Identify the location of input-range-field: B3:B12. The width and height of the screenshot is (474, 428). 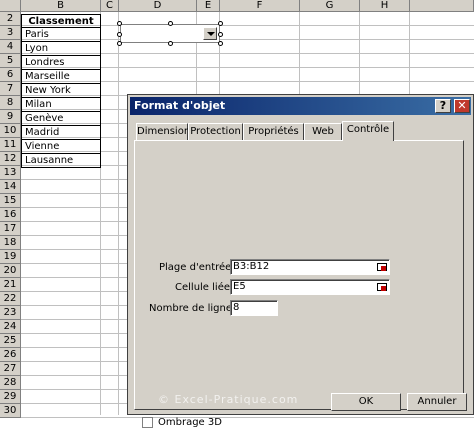
(310, 267).